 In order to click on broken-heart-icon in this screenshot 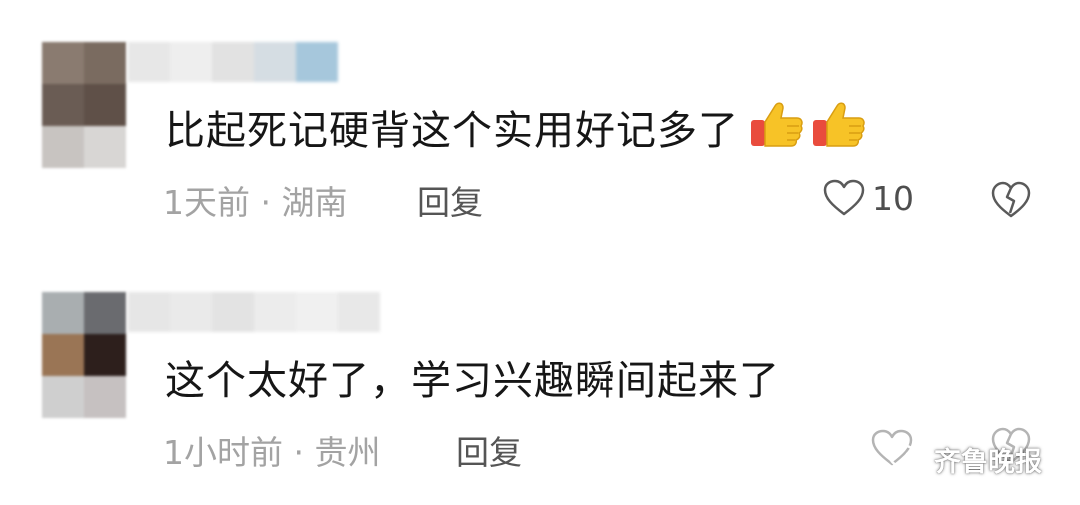, I will do `click(1011, 199)`.